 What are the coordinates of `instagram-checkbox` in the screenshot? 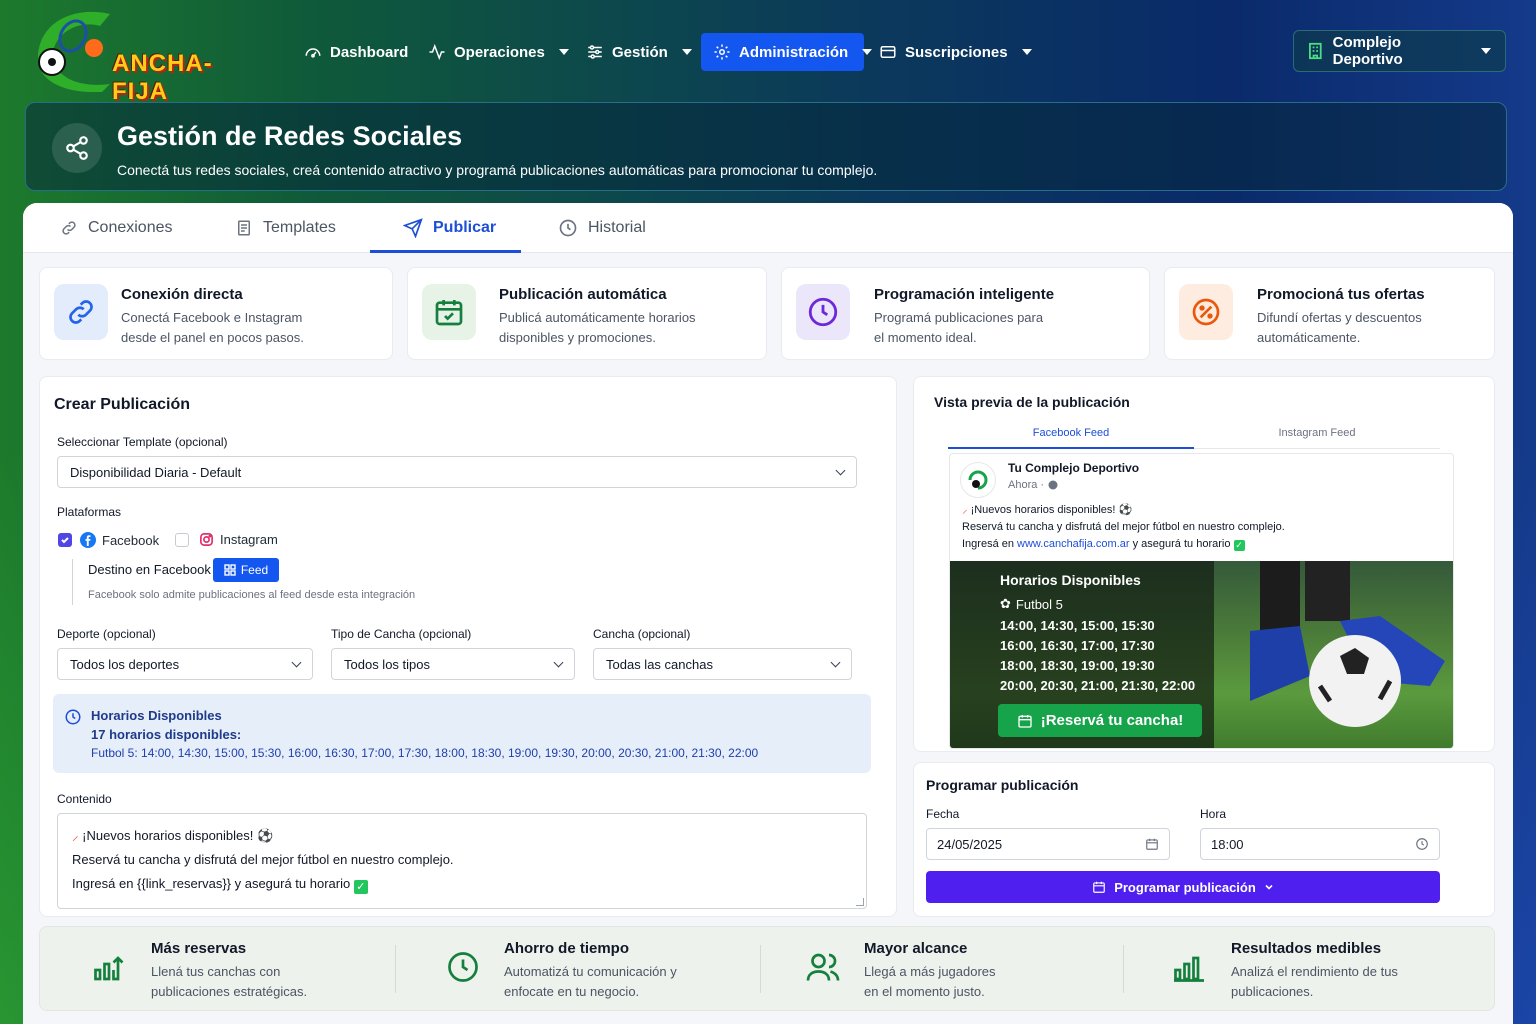 It's located at (182, 539).